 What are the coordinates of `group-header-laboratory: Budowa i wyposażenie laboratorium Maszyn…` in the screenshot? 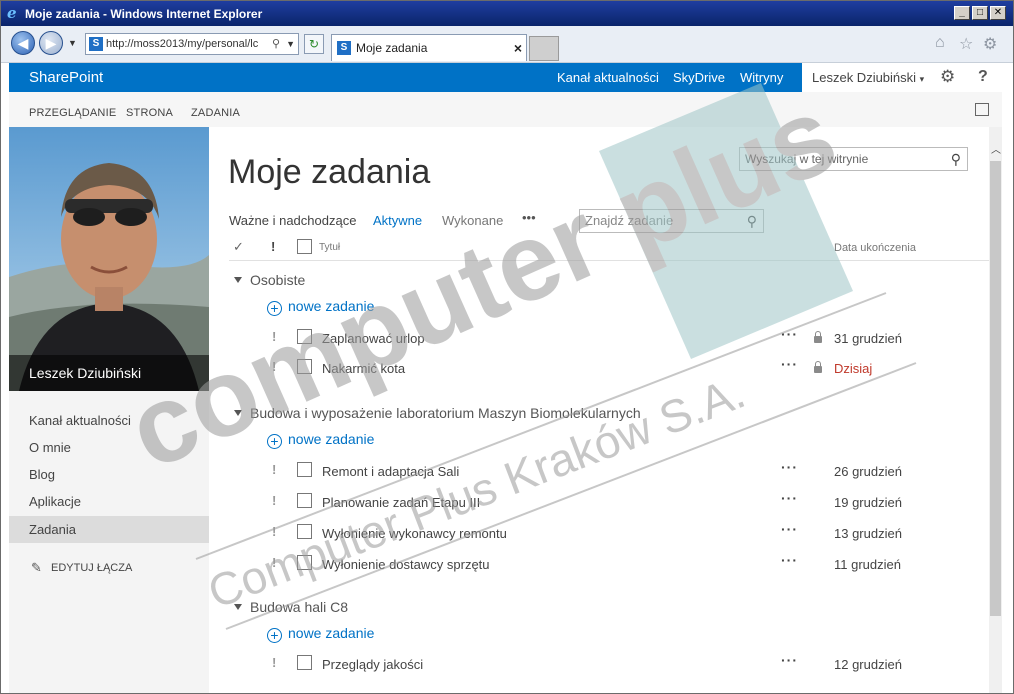 It's located at (437, 413).